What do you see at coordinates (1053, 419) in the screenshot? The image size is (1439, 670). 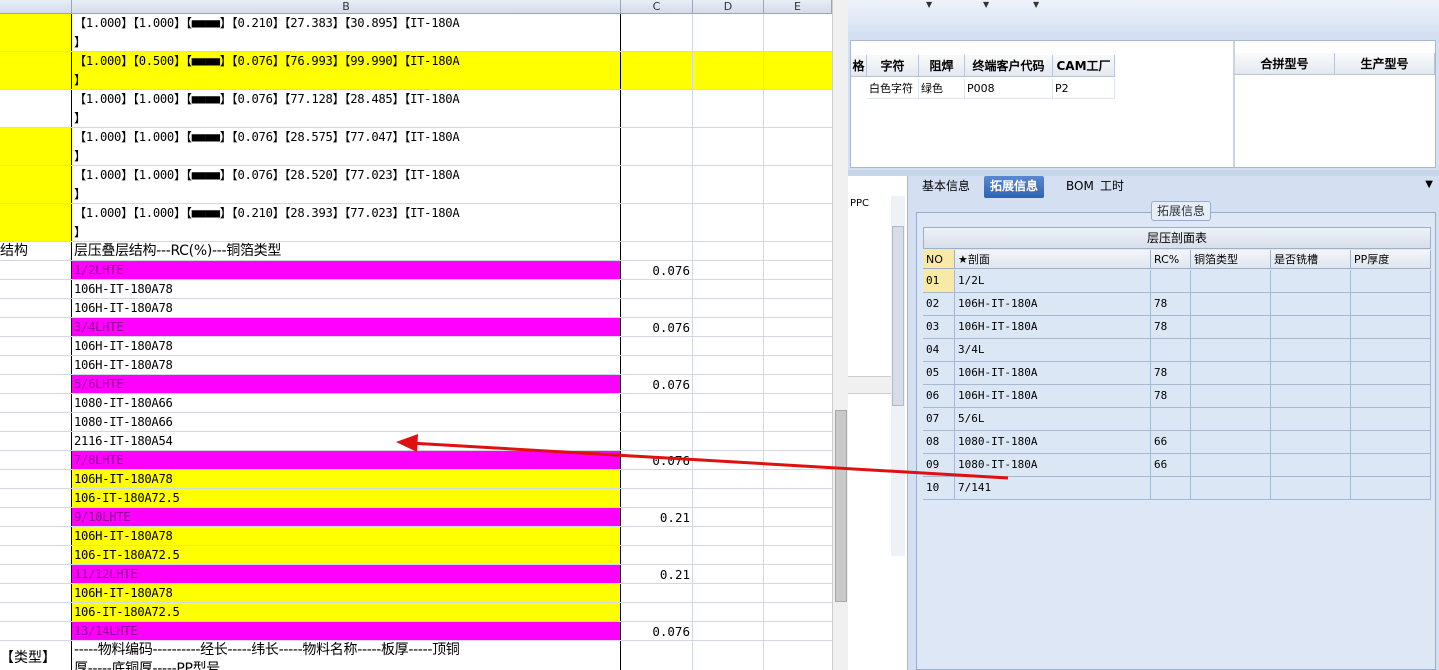 I see `grid-cell: 5/6L` at bounding box center [1053, 419].